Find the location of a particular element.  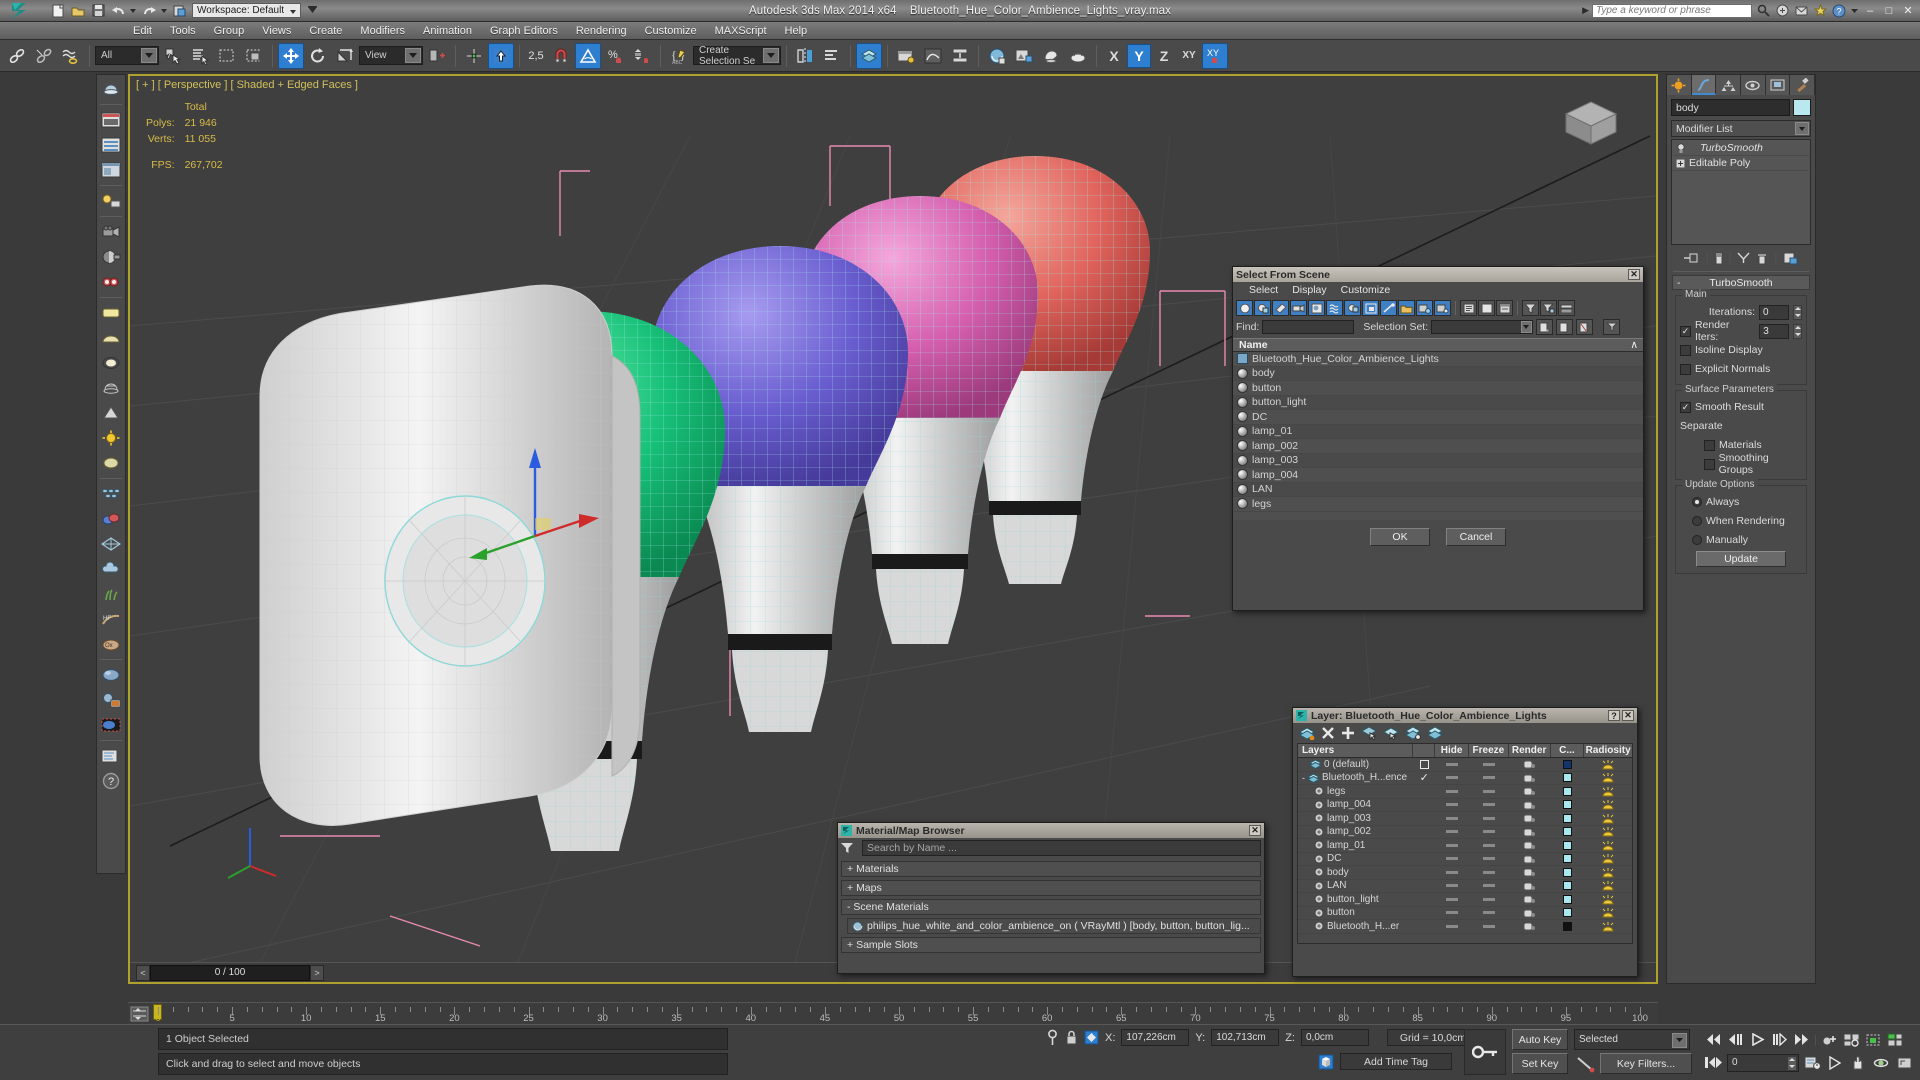

dialog-title-bar: Select From Scene ✕ is located at coordinates (1438, 274).